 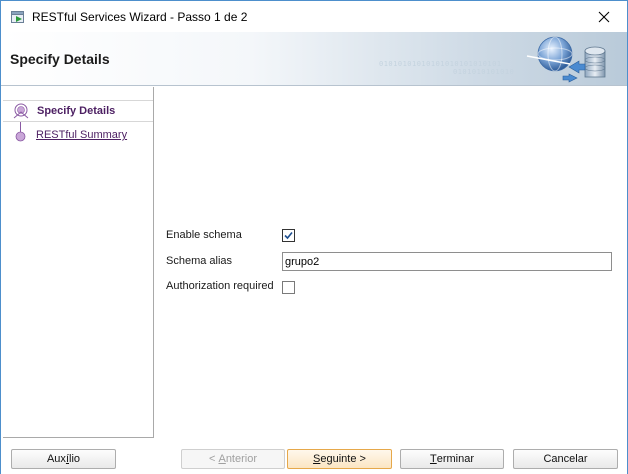 What do you see at coordinates (447, 261) in the screenshot?
I see `schema-alias-input` at bounding box center [447, 261].